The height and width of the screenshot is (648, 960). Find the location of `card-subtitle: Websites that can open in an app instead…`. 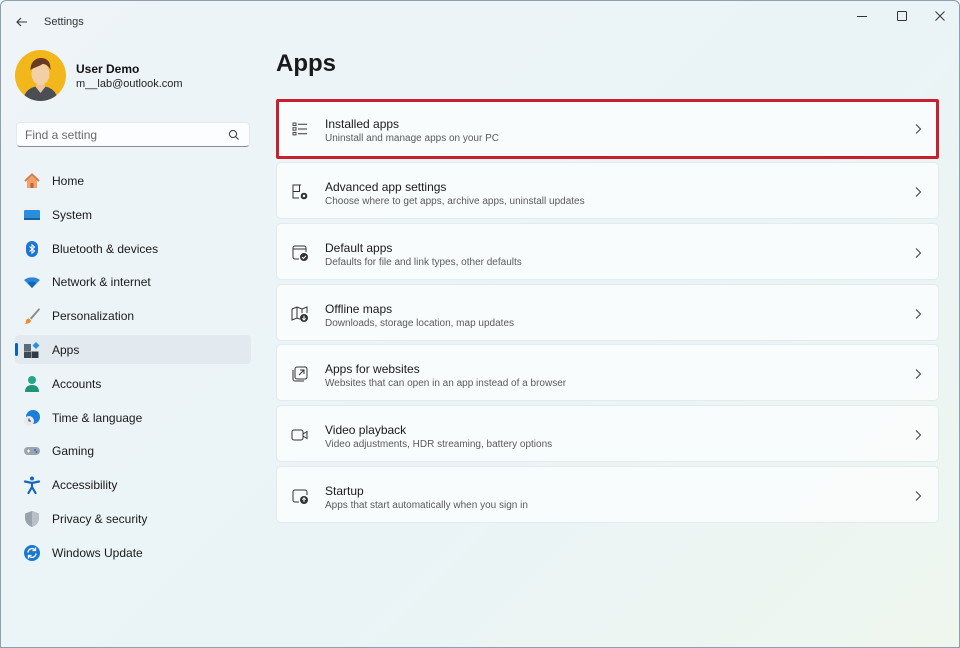

card-subtitle: Websites that can open in an app instead… is located at coordinates (446, 384).